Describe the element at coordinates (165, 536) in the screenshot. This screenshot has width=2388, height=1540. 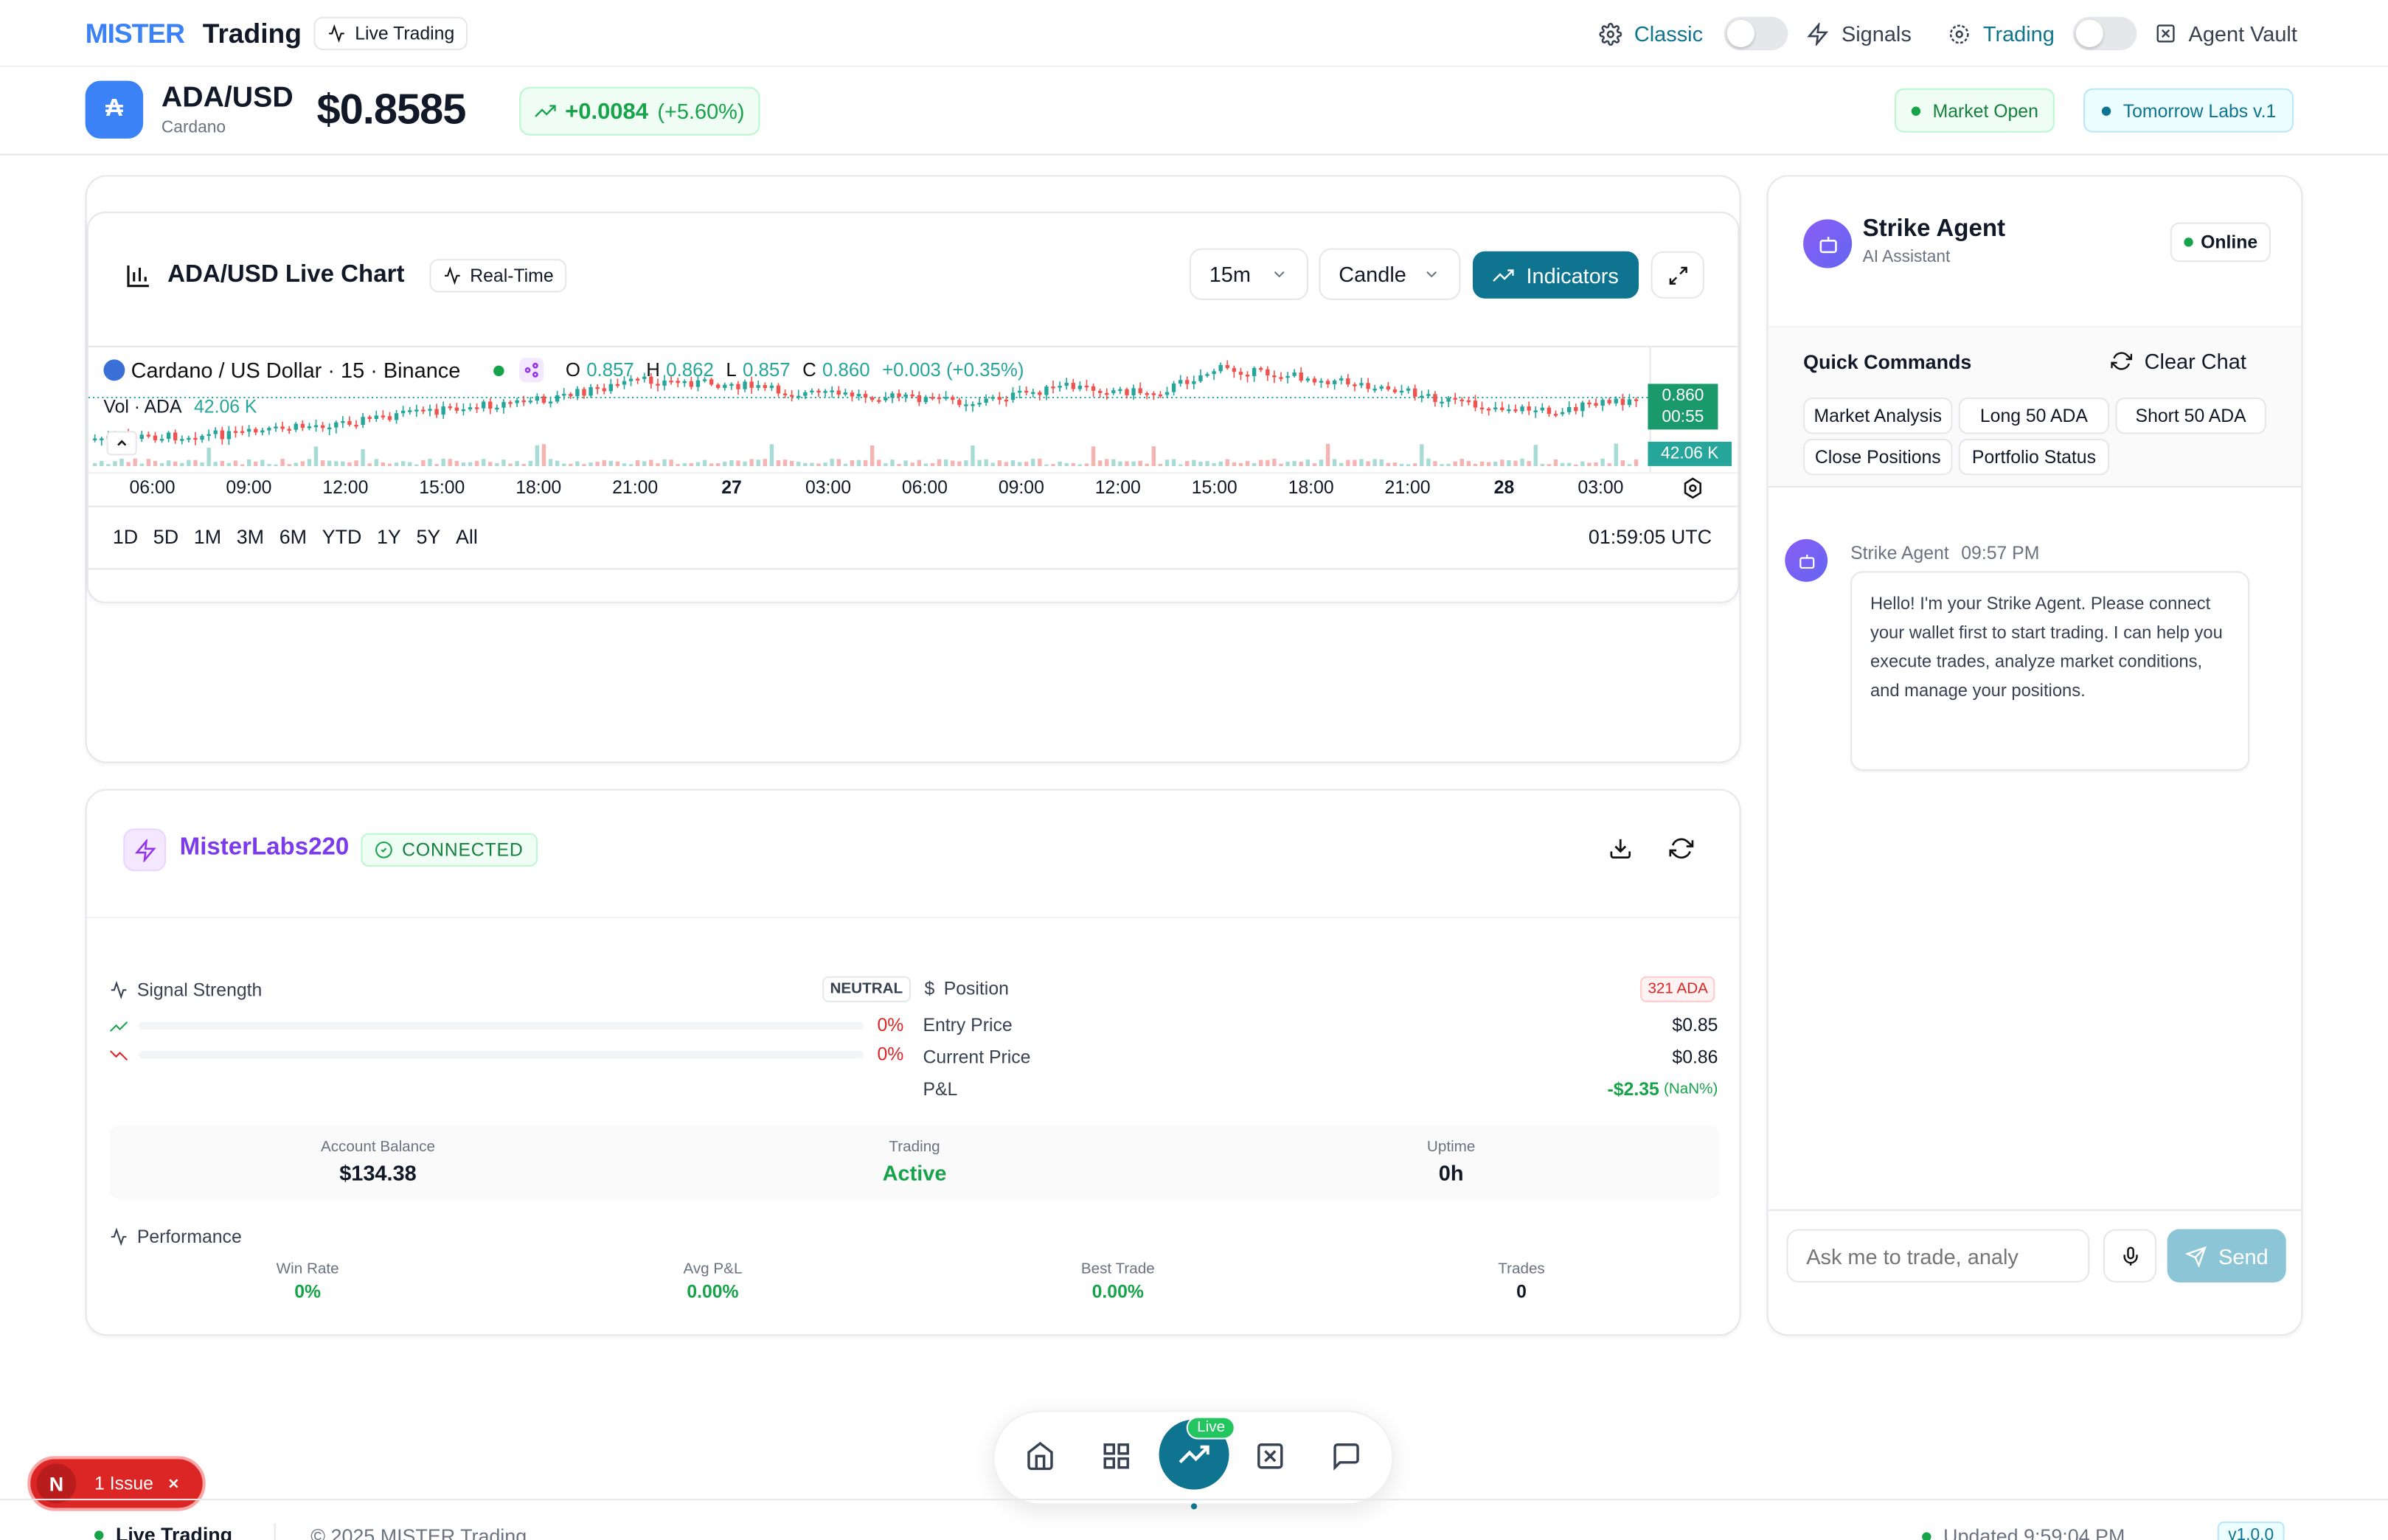
I see `range-5d: 5D` at that location.